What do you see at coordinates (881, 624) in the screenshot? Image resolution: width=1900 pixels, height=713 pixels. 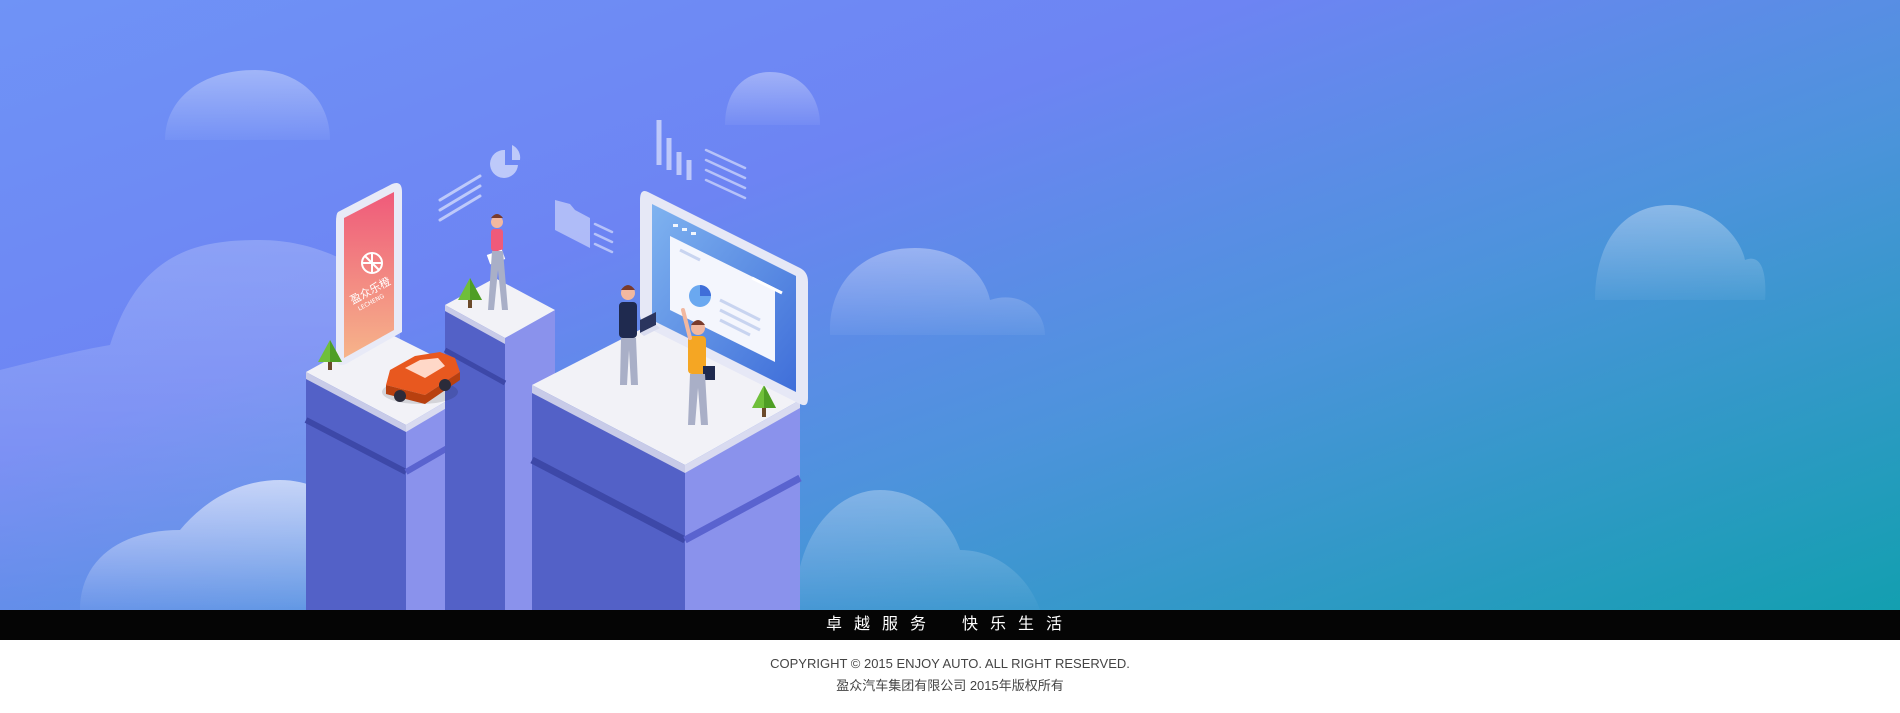 I see `slogan-left: 卓越服务` at bounding box center [881, 624].